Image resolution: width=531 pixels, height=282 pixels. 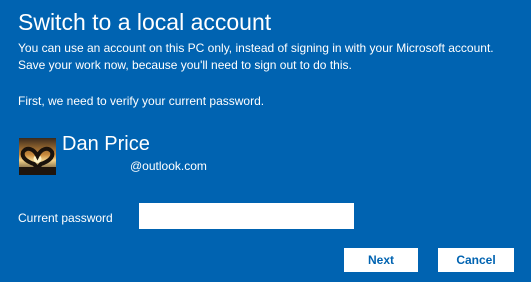 What do you see at coordinates (106, 144) in the screenshot?
I see `user-name: Dan Price` at bounding box center [106, 144].